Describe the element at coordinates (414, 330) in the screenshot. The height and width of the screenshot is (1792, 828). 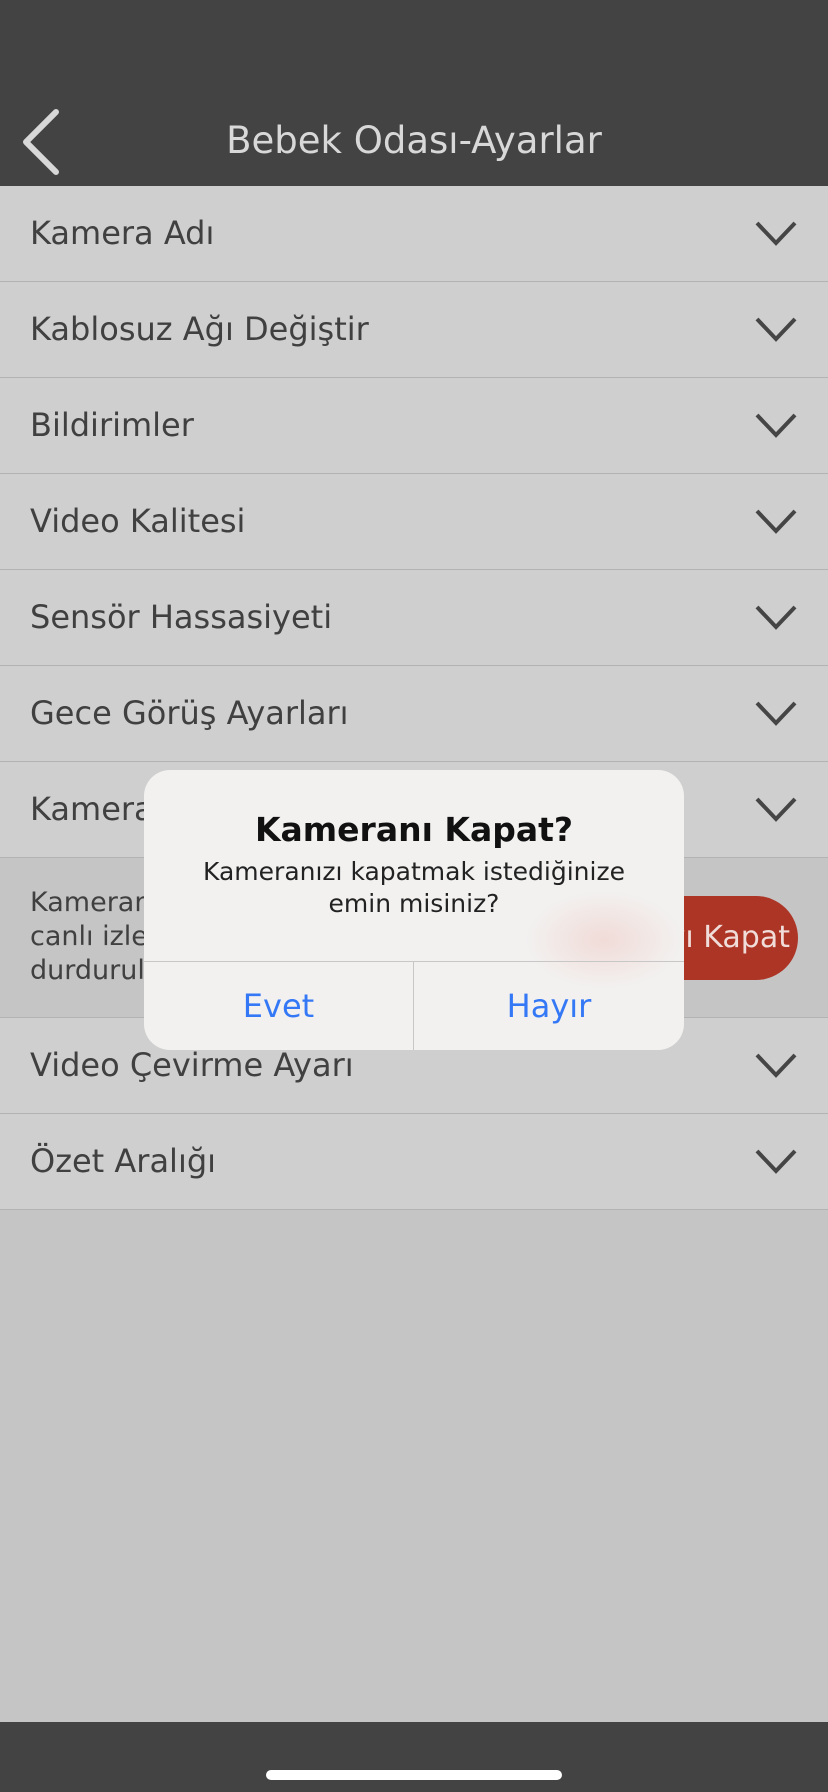
I see `settings-row-wifi: Kablosuz Ağı Değiştir` at that location.